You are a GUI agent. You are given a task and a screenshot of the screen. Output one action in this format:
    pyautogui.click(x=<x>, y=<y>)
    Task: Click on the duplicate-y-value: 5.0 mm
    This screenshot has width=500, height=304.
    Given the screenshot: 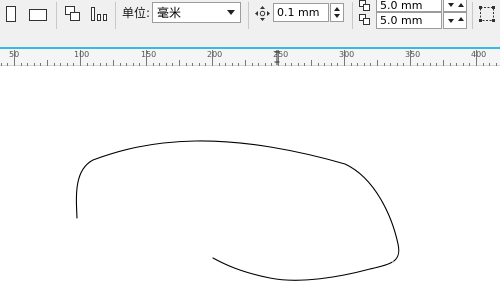 What is the action you would take?
    pyautogui.click(x=401, y=20)
    